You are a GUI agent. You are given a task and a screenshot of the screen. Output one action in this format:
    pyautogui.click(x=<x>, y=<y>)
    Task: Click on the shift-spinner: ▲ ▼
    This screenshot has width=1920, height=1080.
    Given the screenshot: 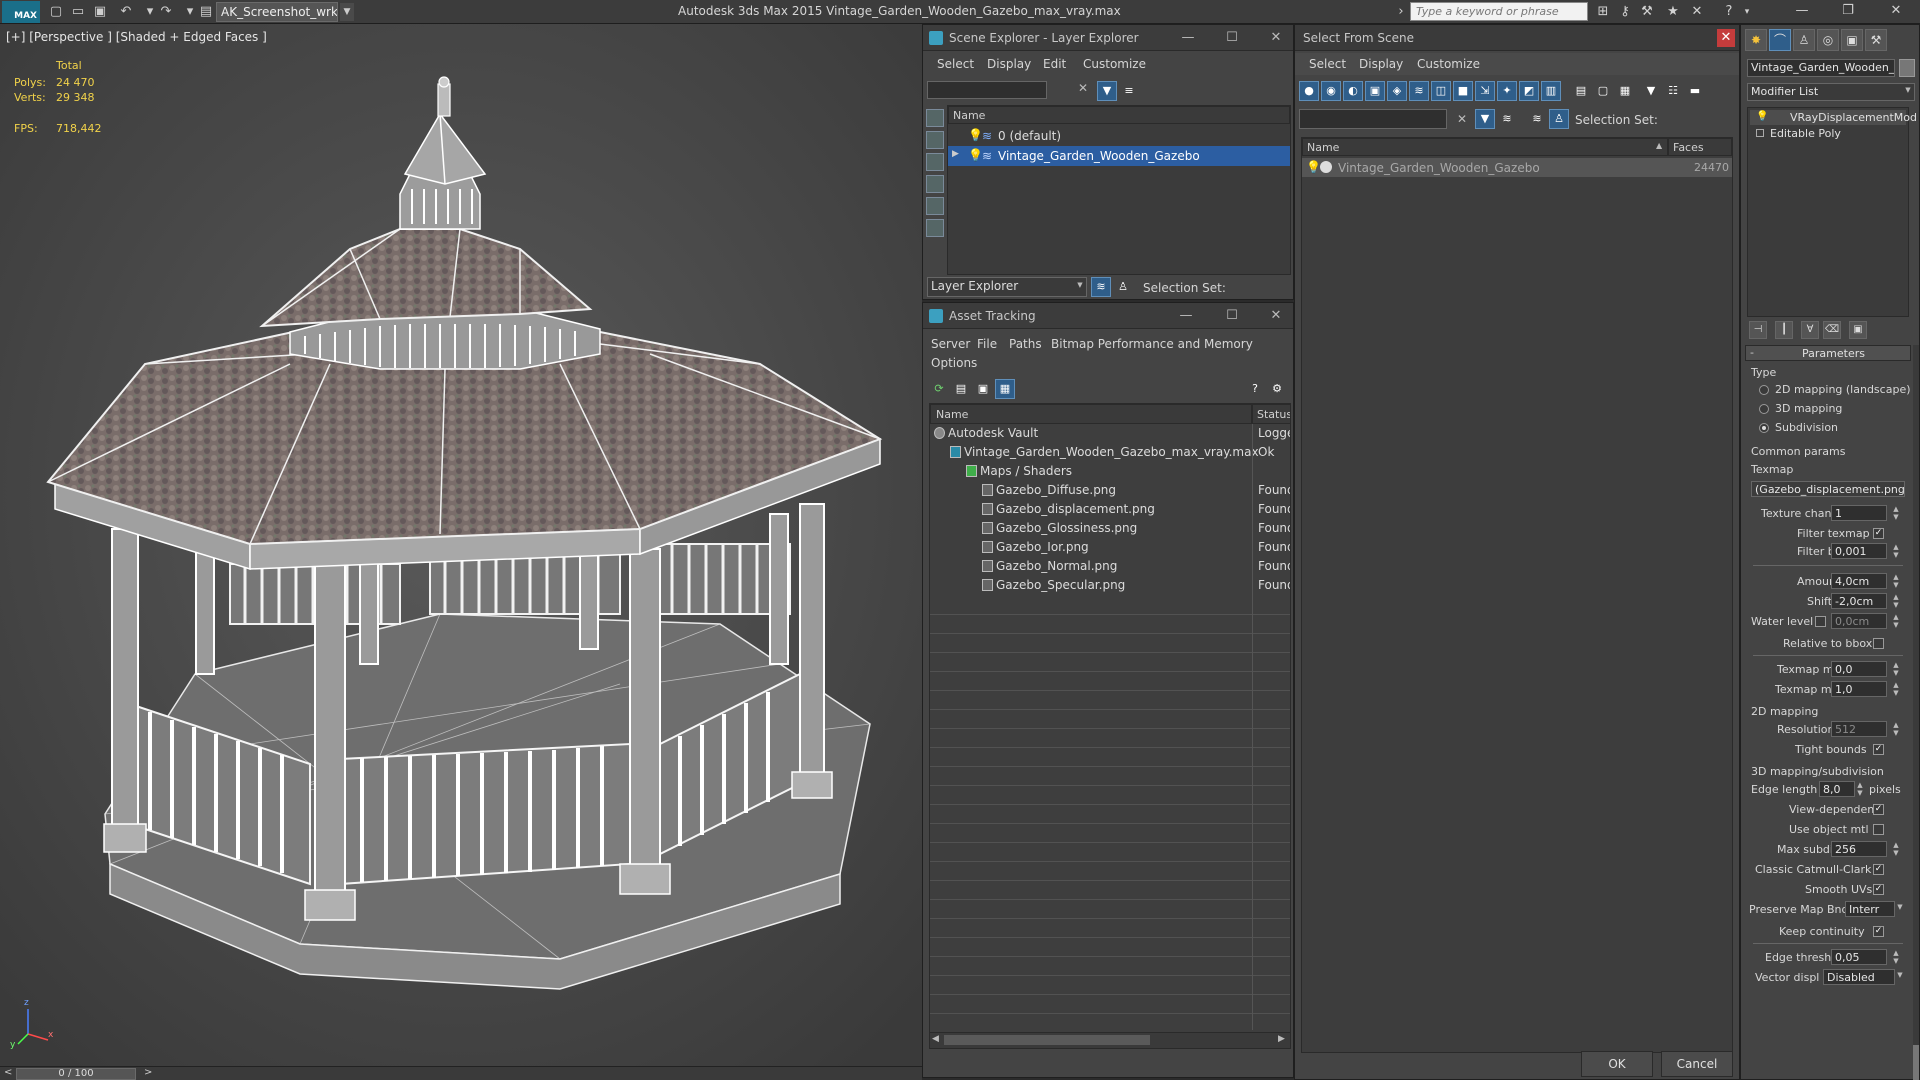 What is the action you would take?
    pyautogui.click(x=1896, y=601)
    